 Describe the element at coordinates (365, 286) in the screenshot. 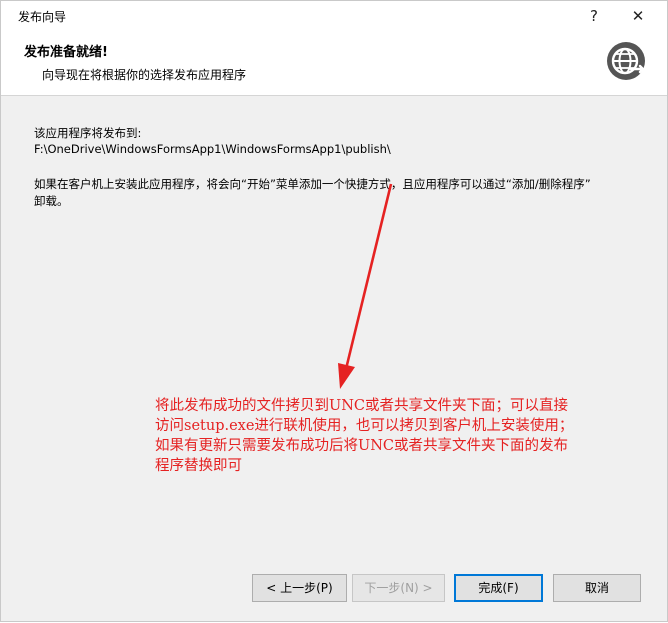

I see `annotation-arrow` at that location.